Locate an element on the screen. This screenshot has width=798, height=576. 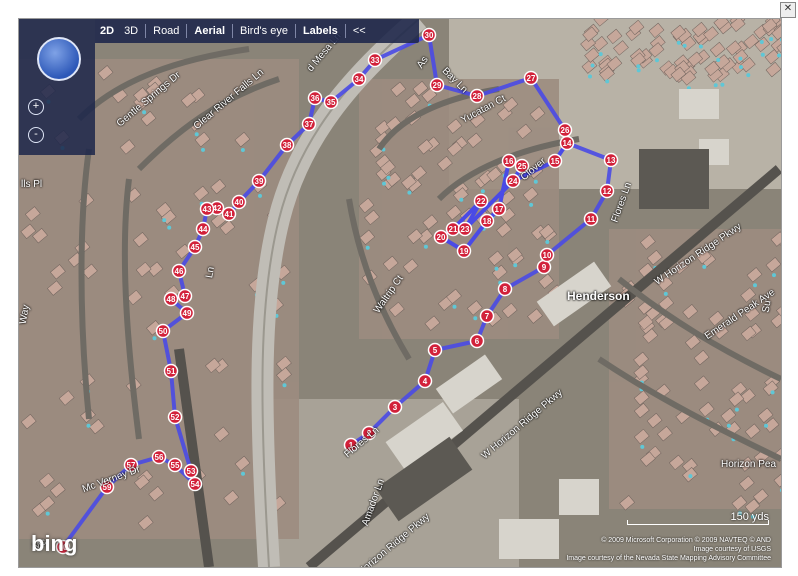
waypoint-label: 6 is located at coordinates (477, 341).